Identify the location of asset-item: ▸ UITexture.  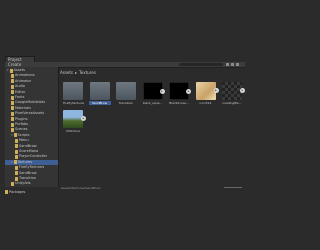
(74, 121).